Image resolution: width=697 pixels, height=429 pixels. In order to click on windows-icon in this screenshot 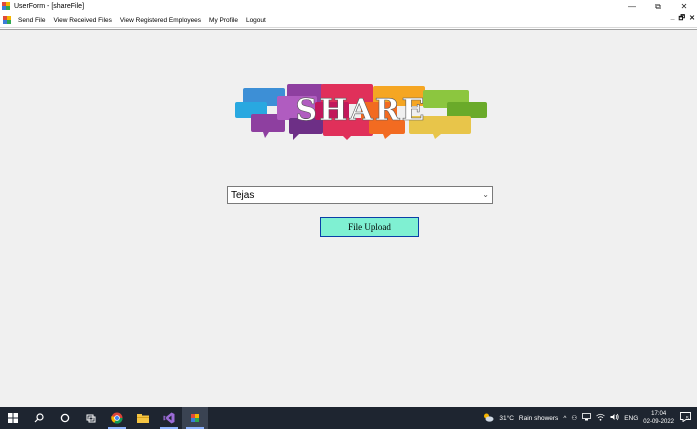, I will do `click(13, 418)`.